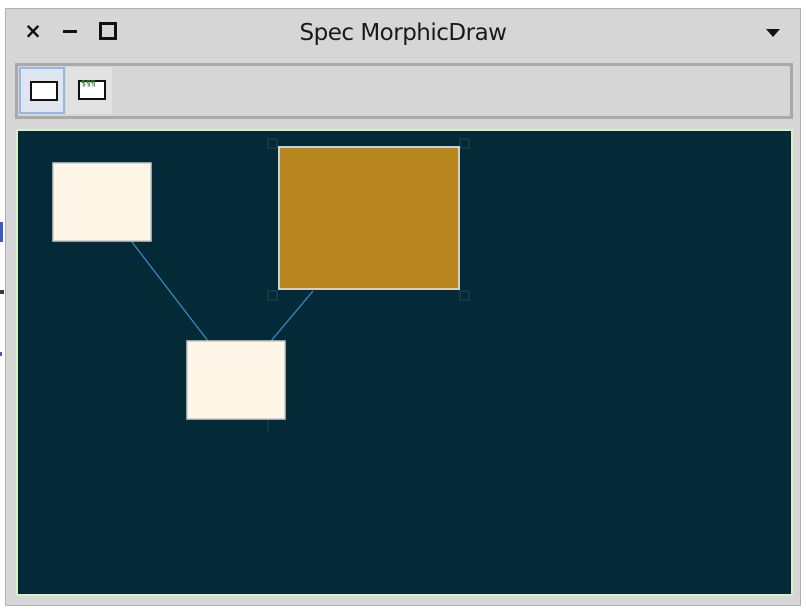  Describe the element at coordinates (92, 89) in the screenshot. I see `text-box-icon: ¶¶¶` at that location.